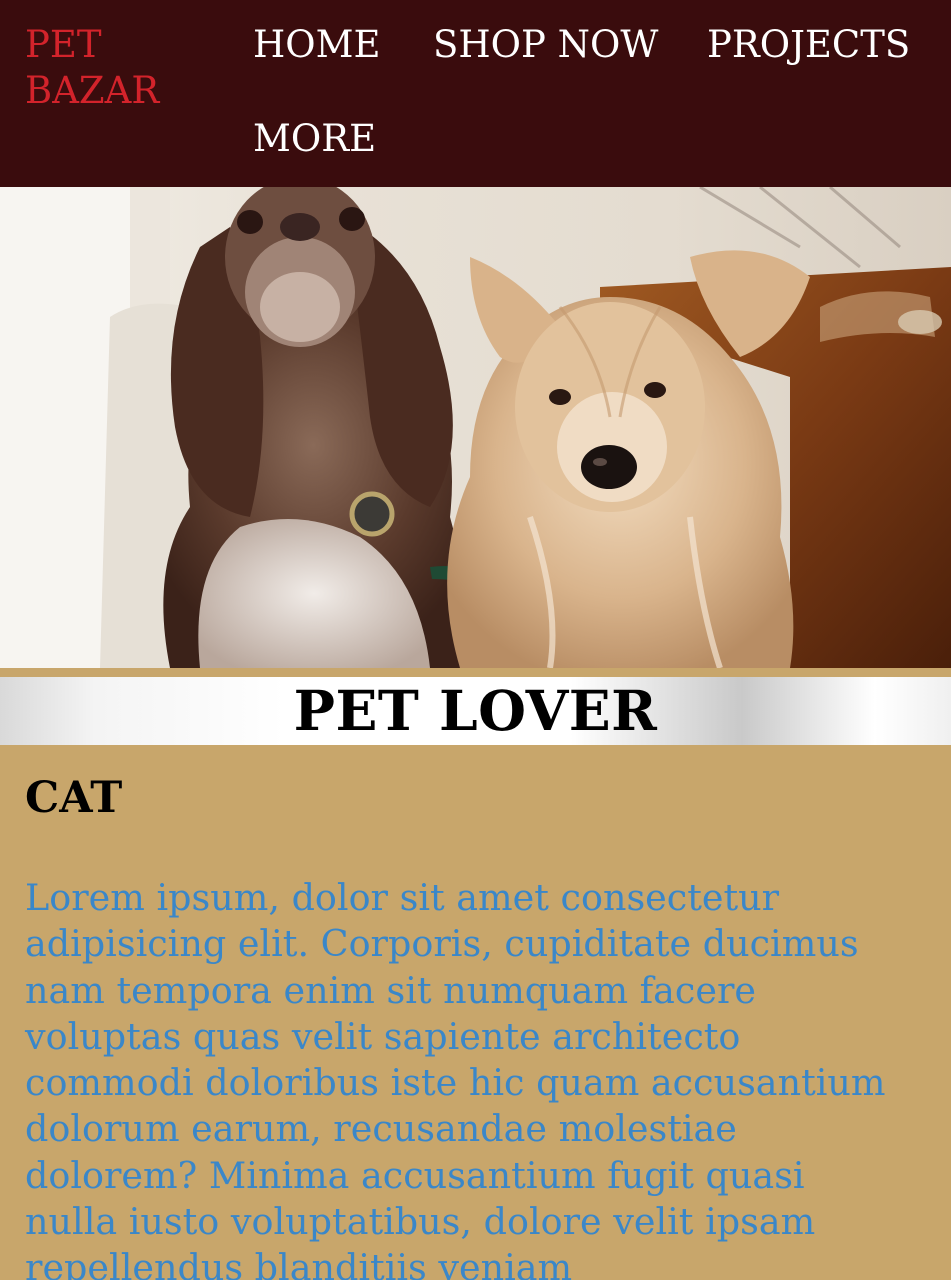 The width and height of the screenshot is (951, 1280). I want to click on title-banner: PET LOVER, so click(475, 711).